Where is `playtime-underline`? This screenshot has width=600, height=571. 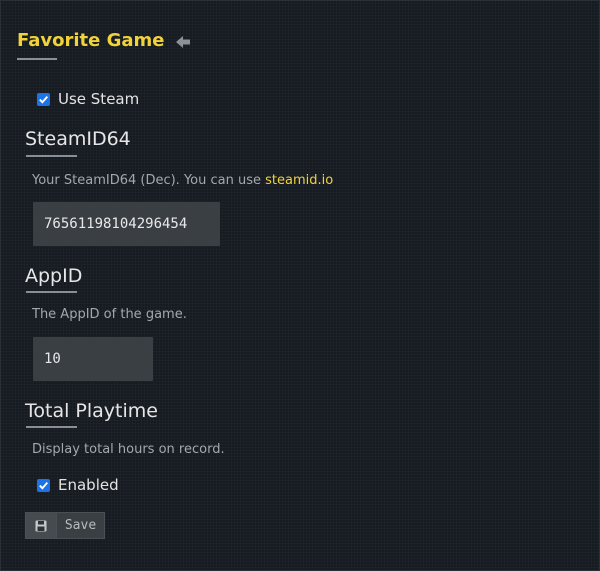 playtime-underline is located at coordinates (51, 427).